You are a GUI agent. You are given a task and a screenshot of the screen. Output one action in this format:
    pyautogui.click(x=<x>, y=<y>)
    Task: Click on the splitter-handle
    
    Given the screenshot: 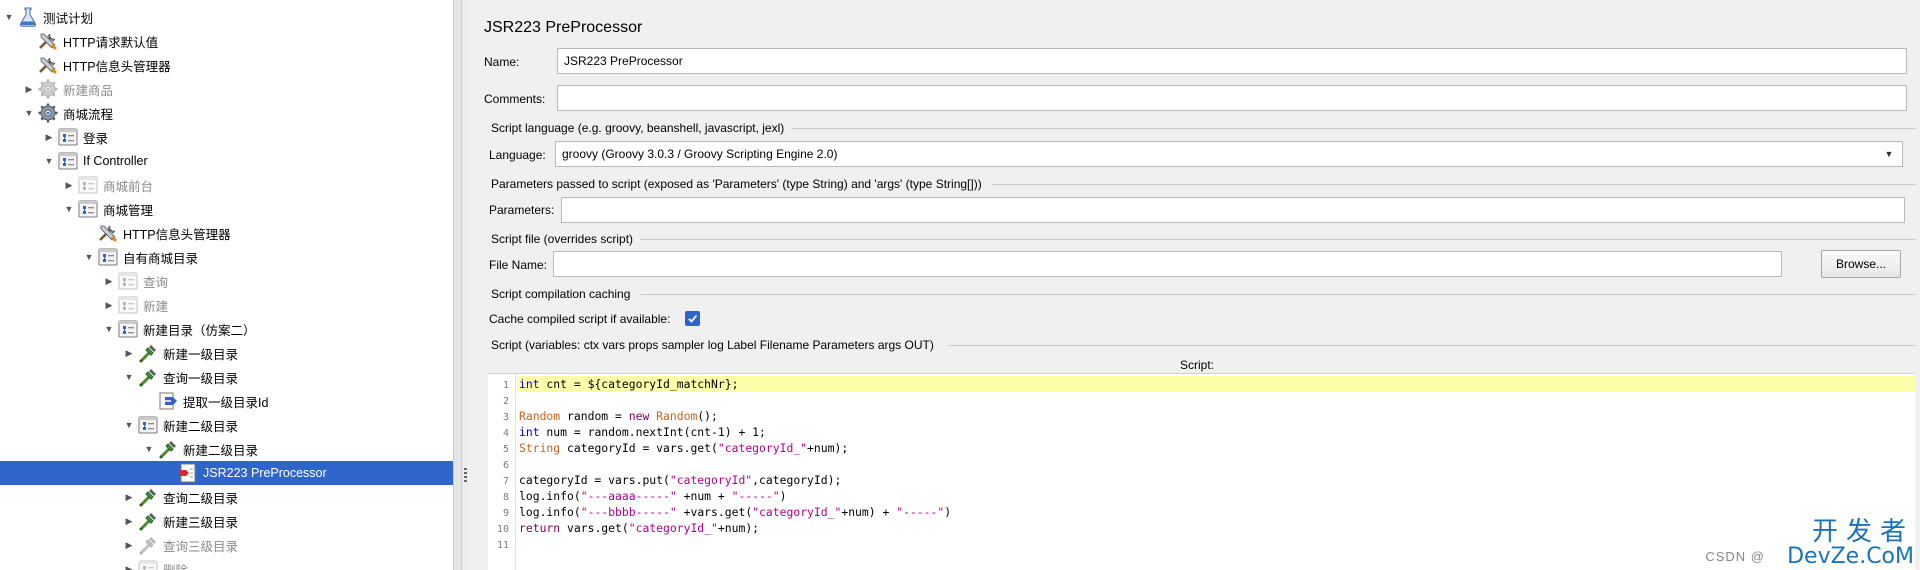 What is the action you would take?
    pyautogui.click(x=464, y=285)
    